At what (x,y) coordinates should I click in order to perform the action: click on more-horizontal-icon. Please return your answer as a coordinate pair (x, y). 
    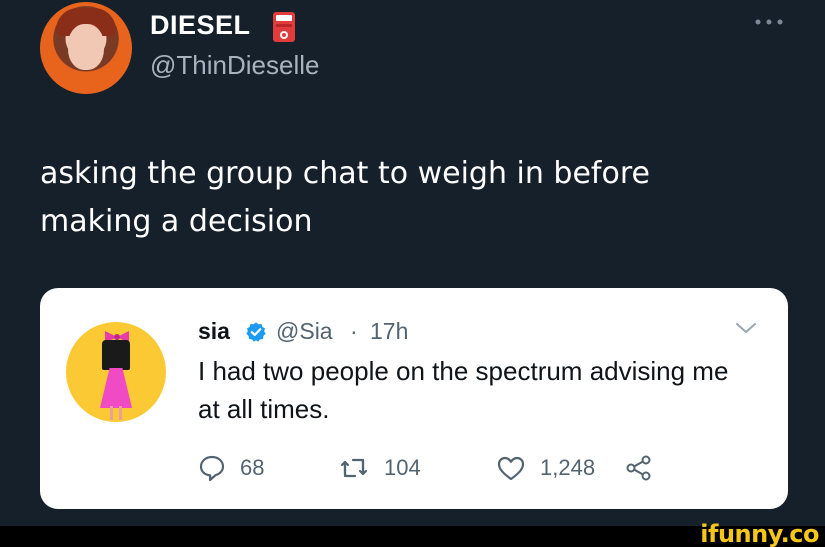
    Looking at the image, I should click on (769, 22).